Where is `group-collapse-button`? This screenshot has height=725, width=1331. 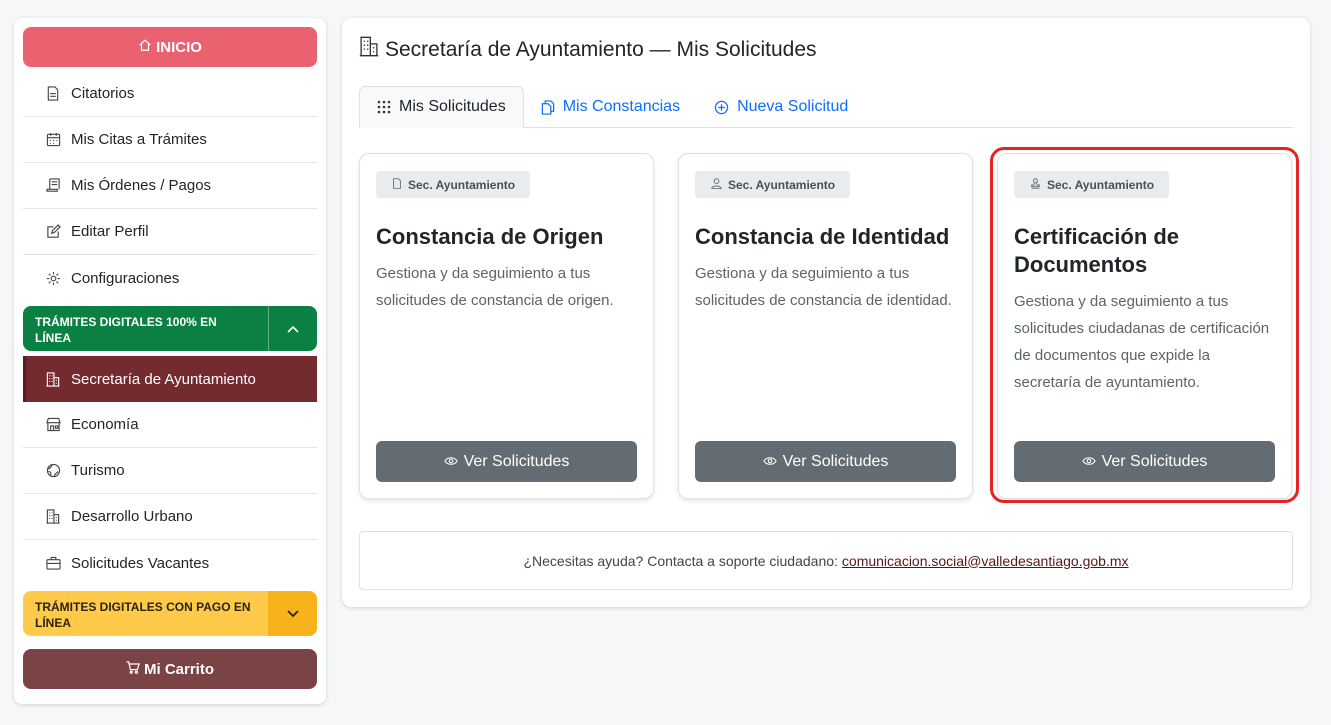
group-collapse-button is located at coordinates (292, 328).